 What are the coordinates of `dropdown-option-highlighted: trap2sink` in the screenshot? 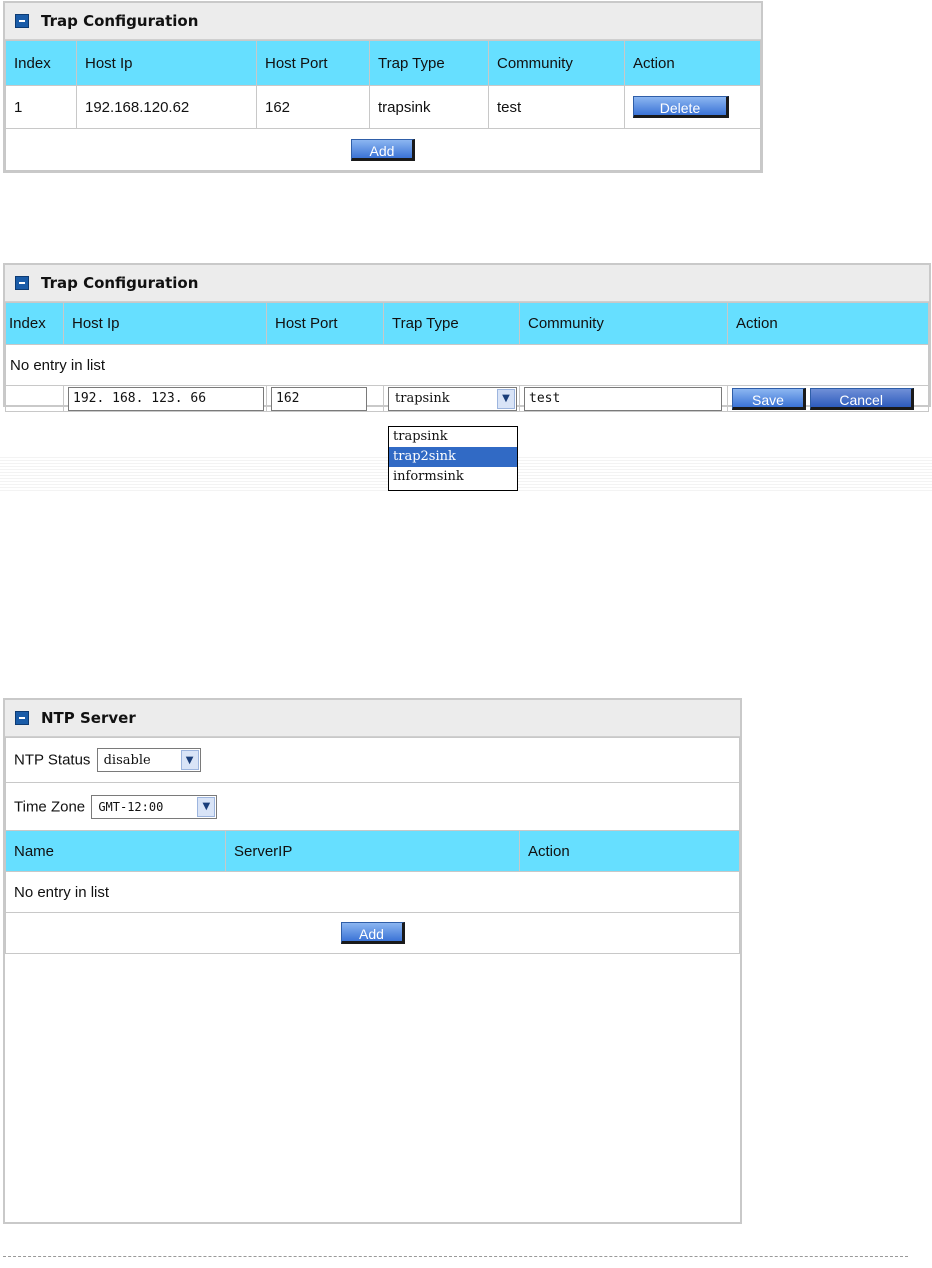 It's located at (453, 457).